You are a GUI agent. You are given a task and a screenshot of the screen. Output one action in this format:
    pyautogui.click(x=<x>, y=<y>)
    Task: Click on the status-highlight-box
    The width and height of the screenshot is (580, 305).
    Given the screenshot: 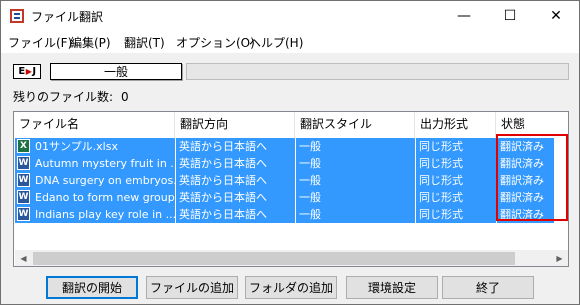 What is the action you would take?
    pyautogui.click(x=532, y=177)
    